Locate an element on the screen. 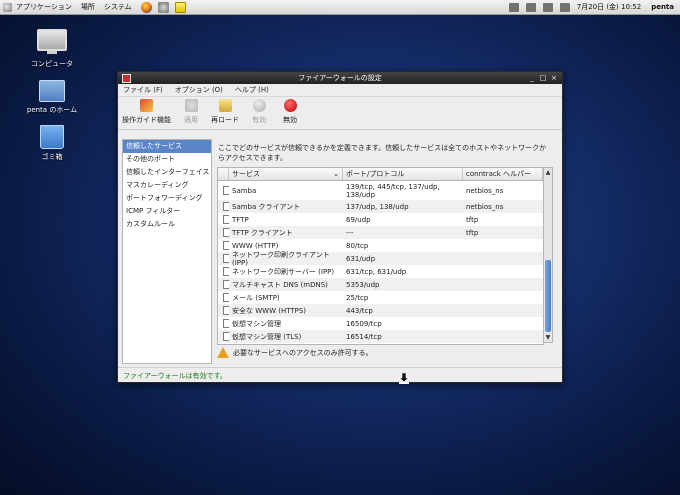 This screenshot has width=680, height=495. window-title: ファイアーウォールの設定 is located at coordinates (340, 78).